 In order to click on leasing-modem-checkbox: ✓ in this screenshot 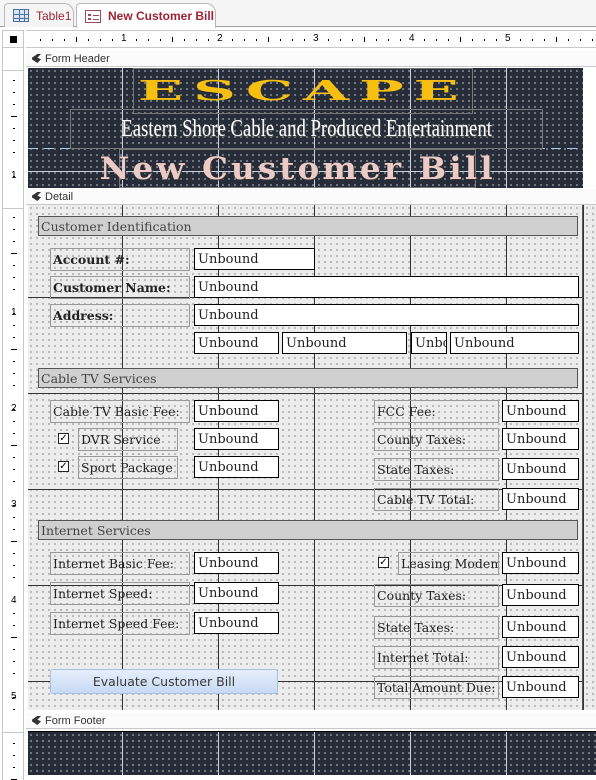, I will do `click(383, 562)`.